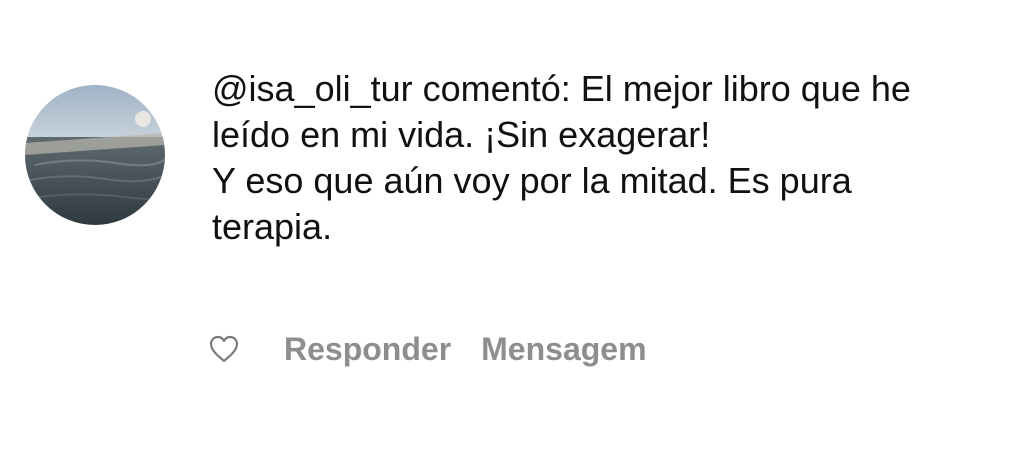  What do you see at coordinates (461, 134) in the screenshot?
I see `comment-line: leído en mi vida. ¡Sin exagerar!` at bounding box center [461, 134].